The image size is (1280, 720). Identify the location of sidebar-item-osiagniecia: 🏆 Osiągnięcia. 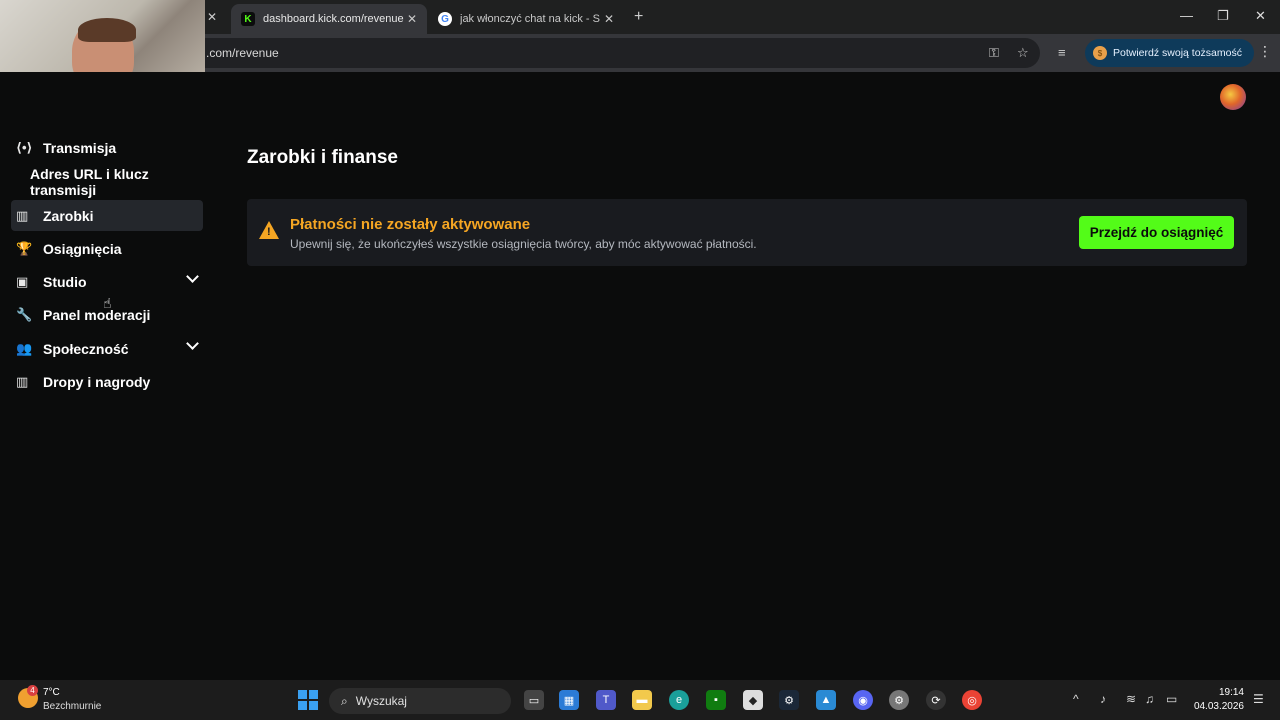
(107, 248).